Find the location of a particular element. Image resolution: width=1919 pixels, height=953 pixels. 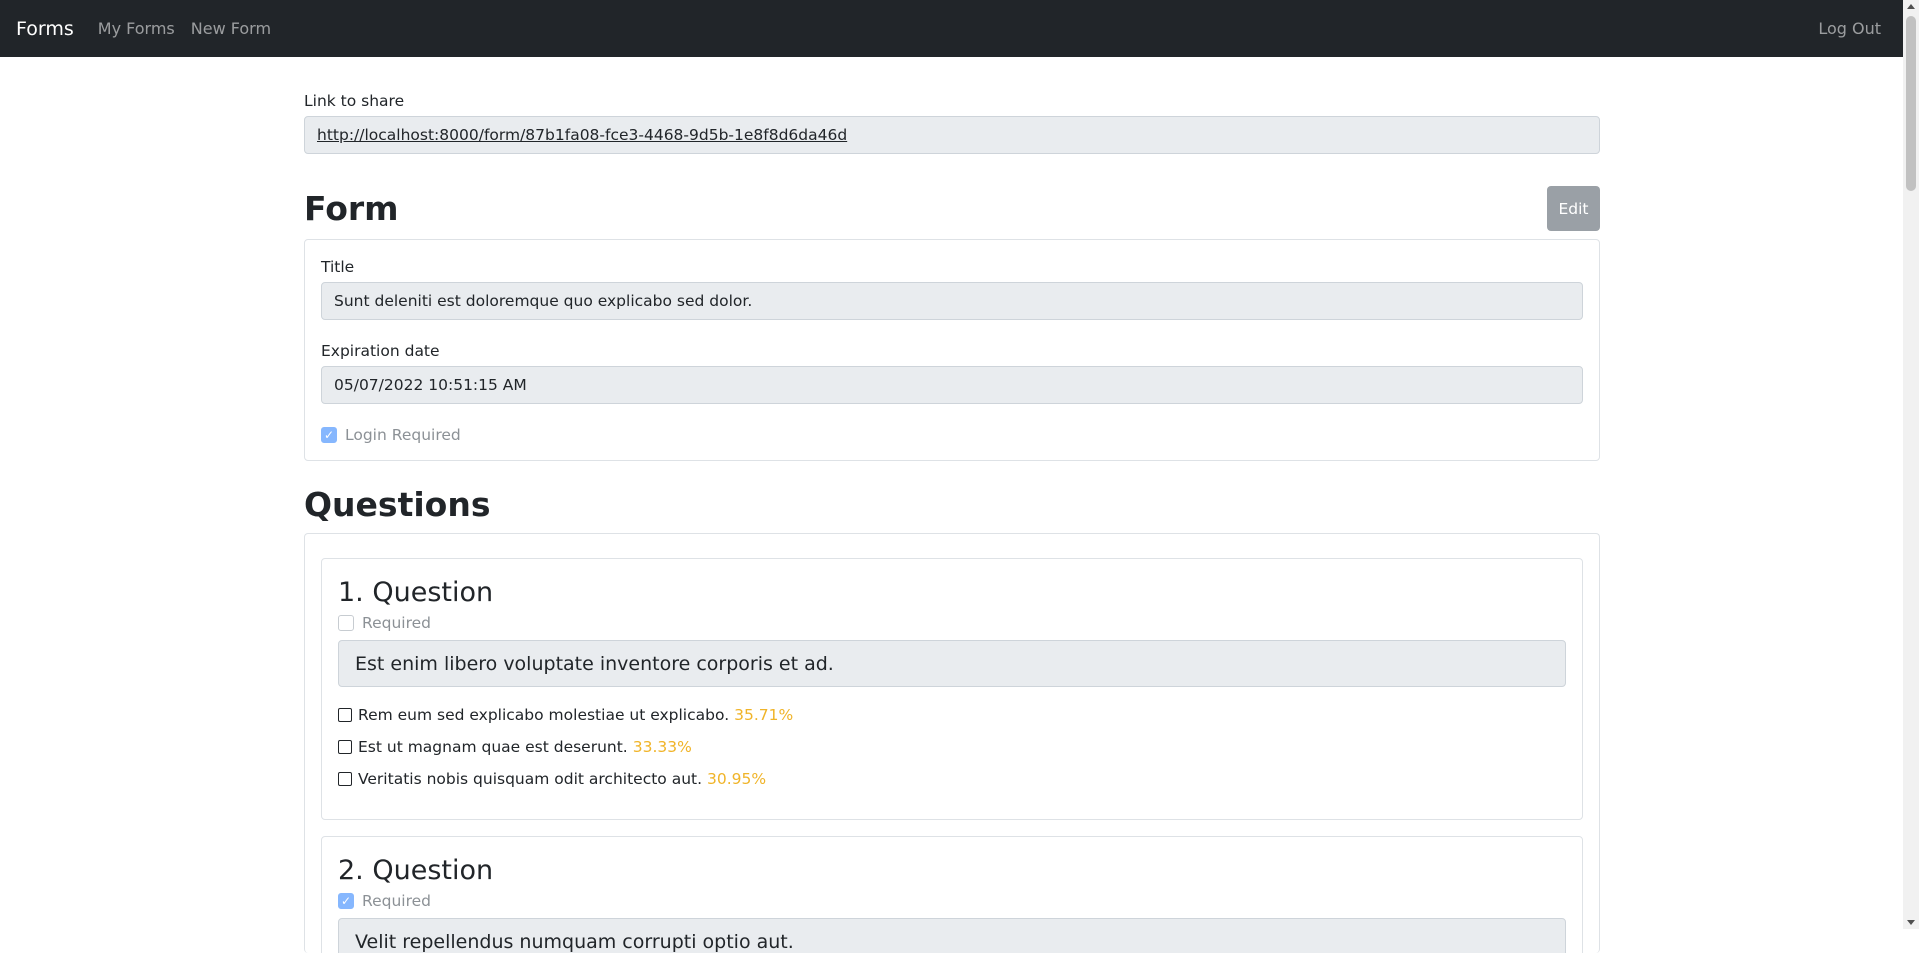

questions-header: Questions is located at coordinates (952, 504).